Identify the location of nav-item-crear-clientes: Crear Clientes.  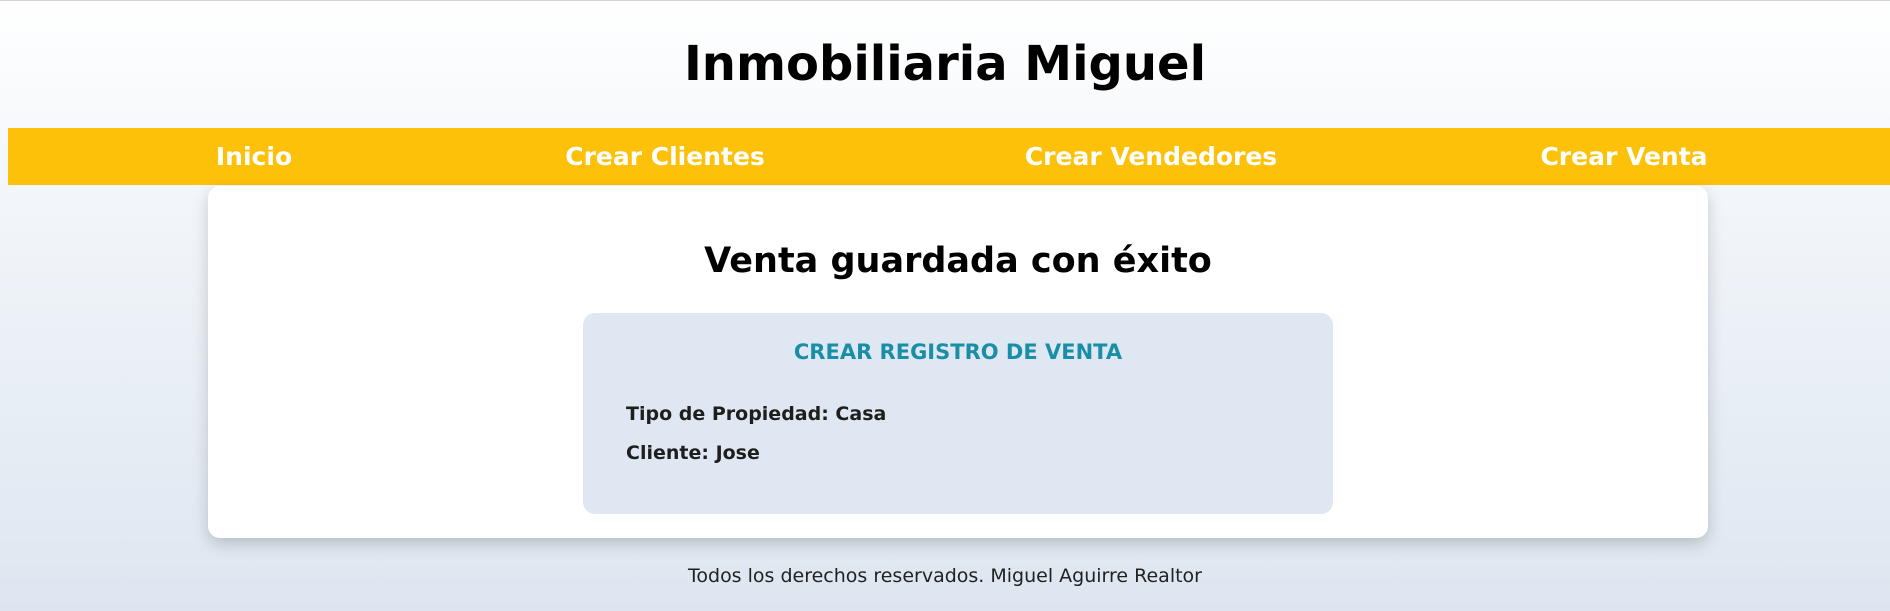
(665, 156).